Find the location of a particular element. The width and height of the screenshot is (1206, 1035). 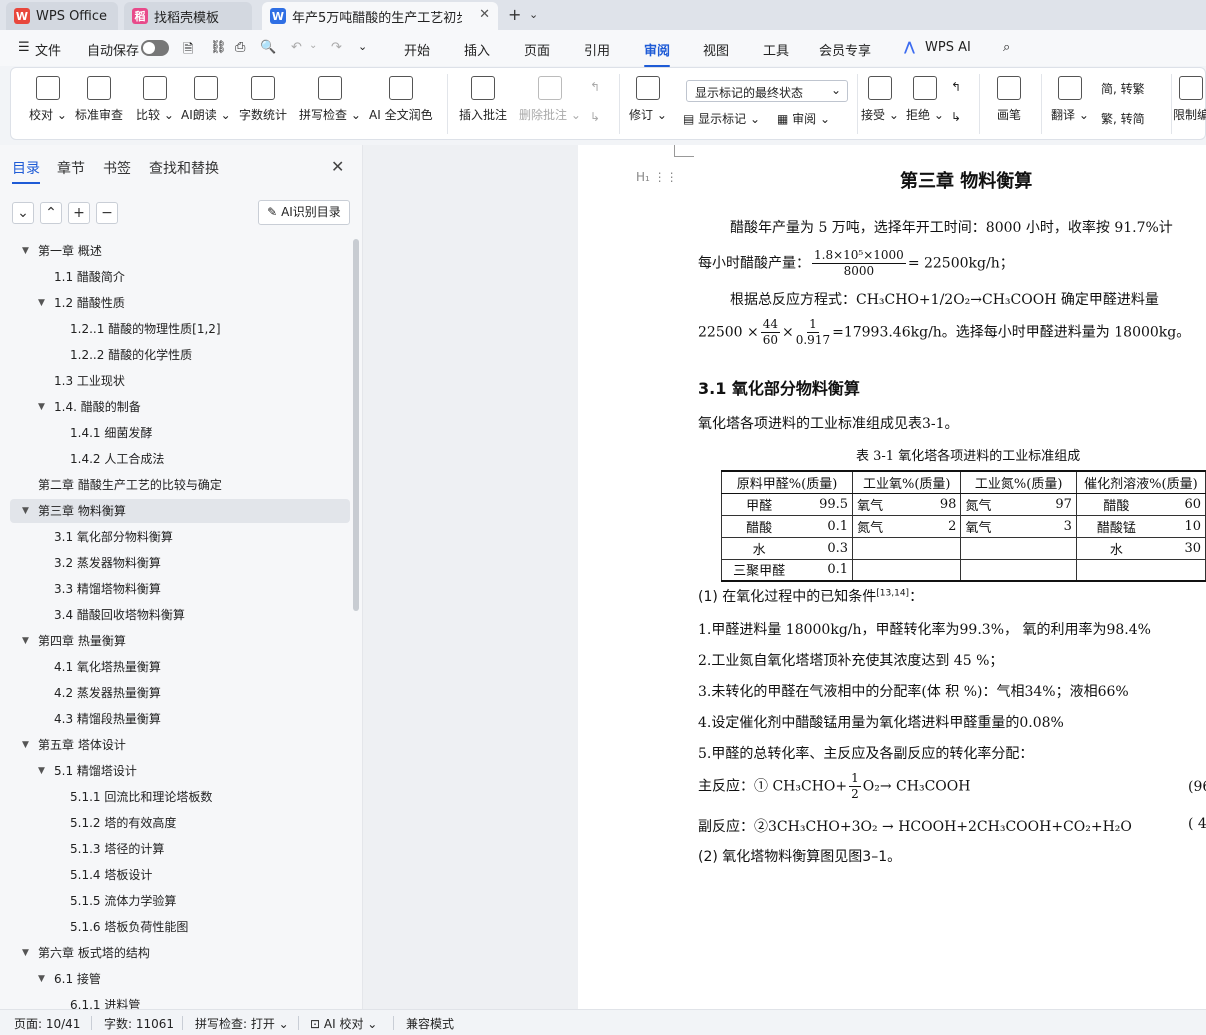

page-indicator: 页面: 10/41 is located at coordinates (47, 1023).